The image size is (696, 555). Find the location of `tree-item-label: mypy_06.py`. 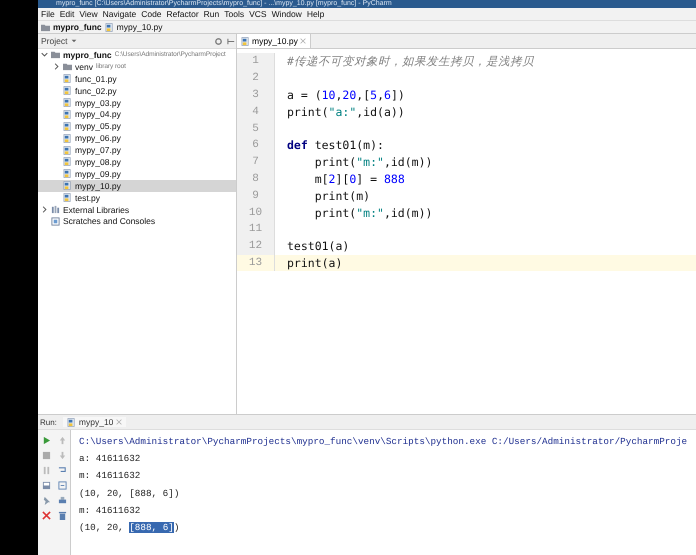

tree-item-label: mypy_06.py is located at coordinates (98, 138).